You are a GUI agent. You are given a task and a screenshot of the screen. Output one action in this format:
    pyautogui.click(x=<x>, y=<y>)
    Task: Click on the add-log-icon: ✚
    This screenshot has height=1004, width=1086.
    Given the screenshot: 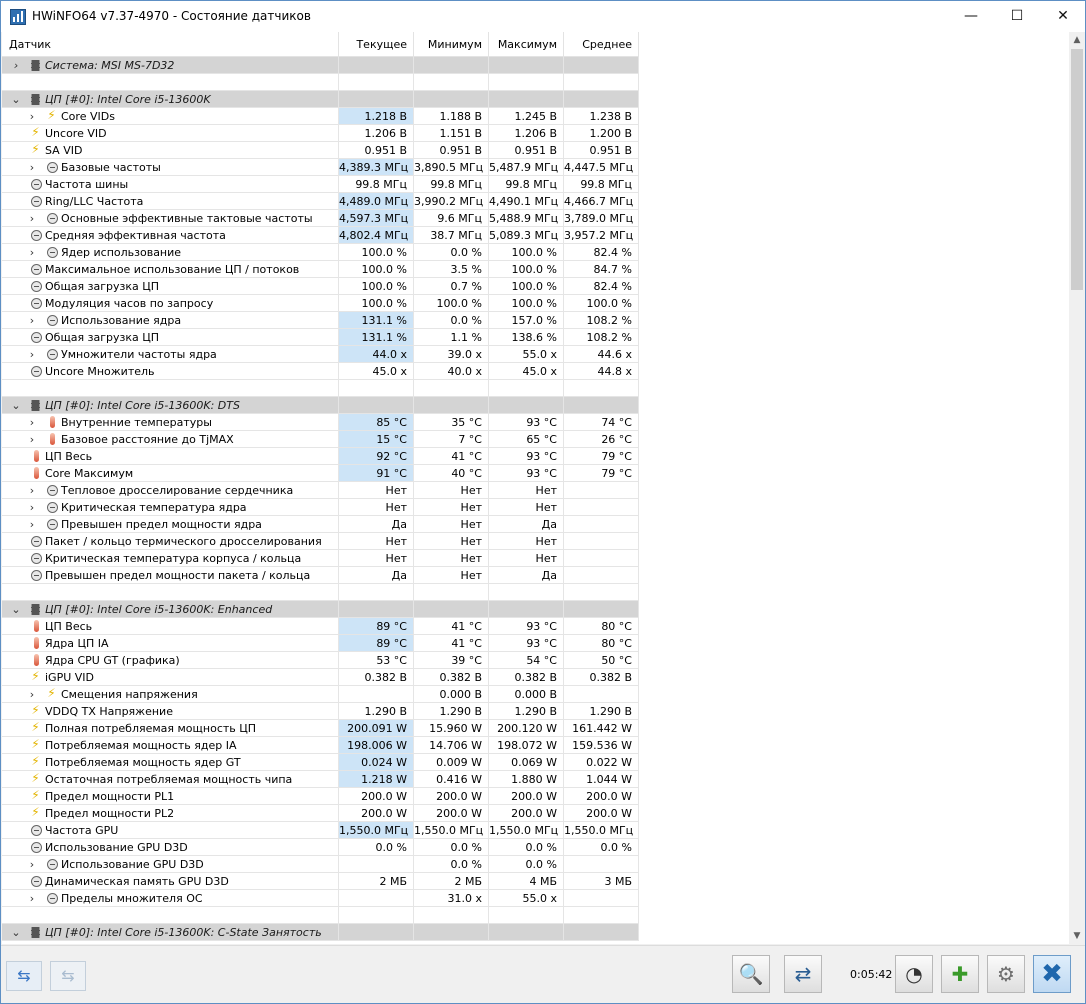 What is the action you would take?
    pyautogui.click(x=960, y=974)
    